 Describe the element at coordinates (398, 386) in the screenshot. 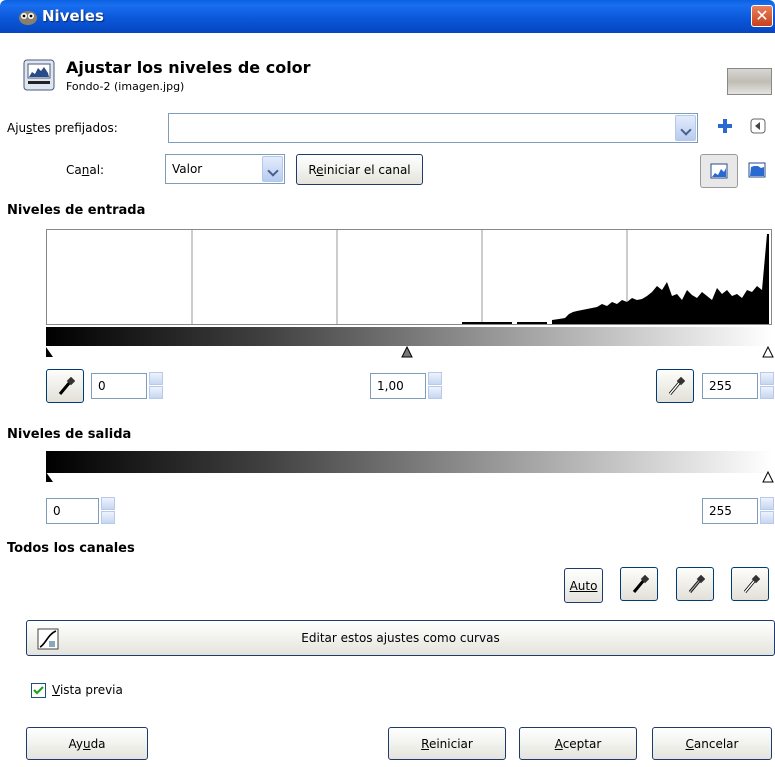

I see `gamma-field: 1,00` at that location.